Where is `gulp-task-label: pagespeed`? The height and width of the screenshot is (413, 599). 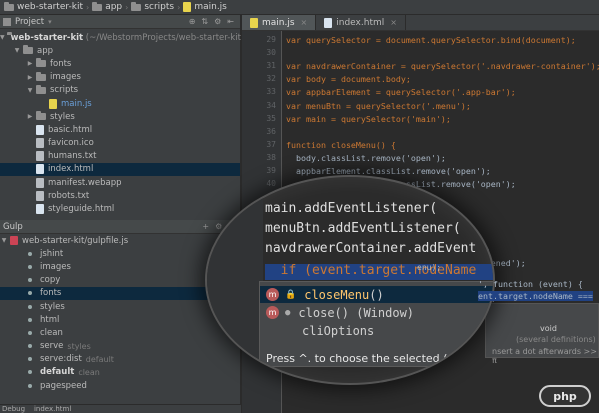
gulp-task-label: pagespeed is located at coordinates (63, 385).